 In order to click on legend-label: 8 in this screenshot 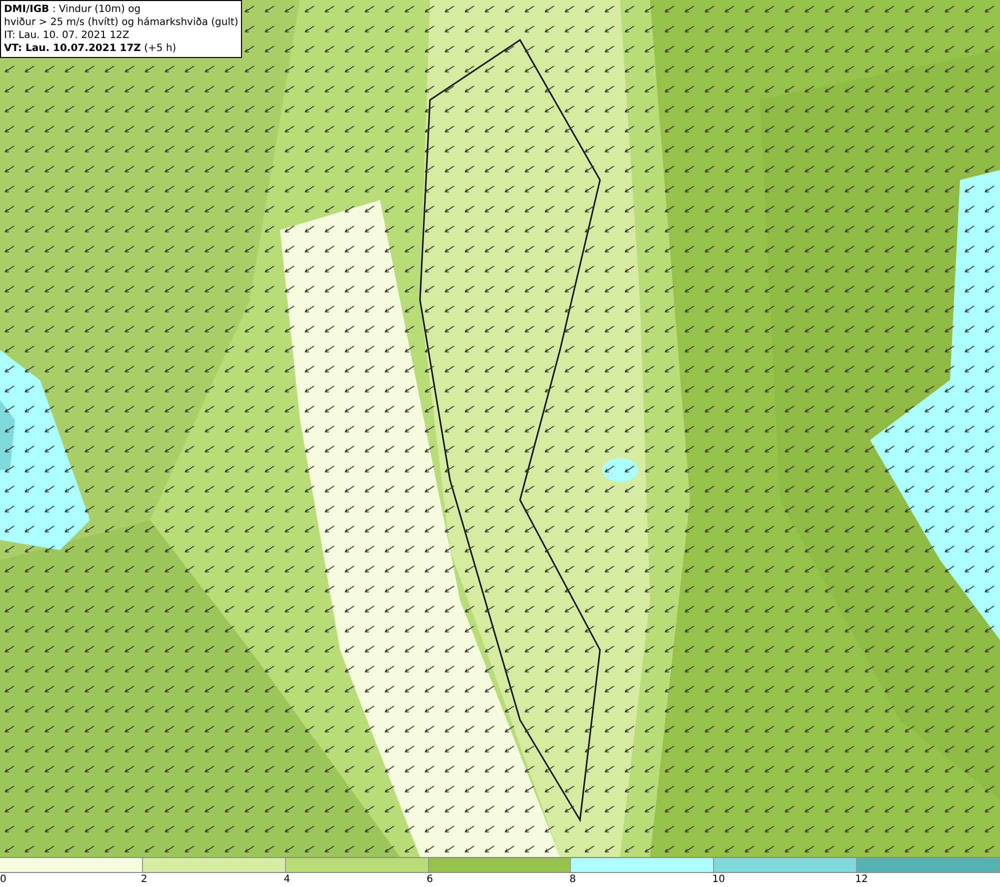, I will do `click(572, 879)`.